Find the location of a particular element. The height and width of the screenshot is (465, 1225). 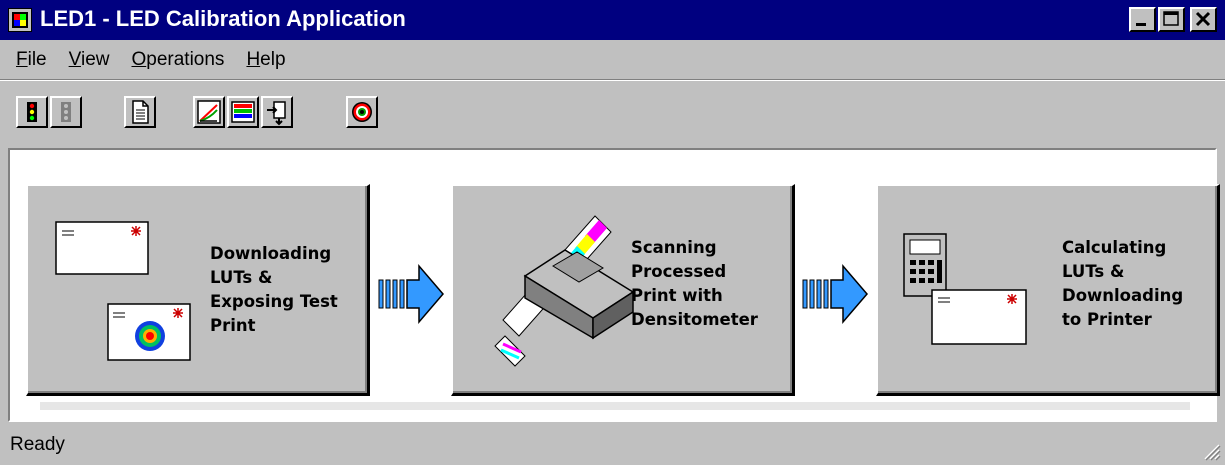

menu-separator is located at coordinates (612, 80).